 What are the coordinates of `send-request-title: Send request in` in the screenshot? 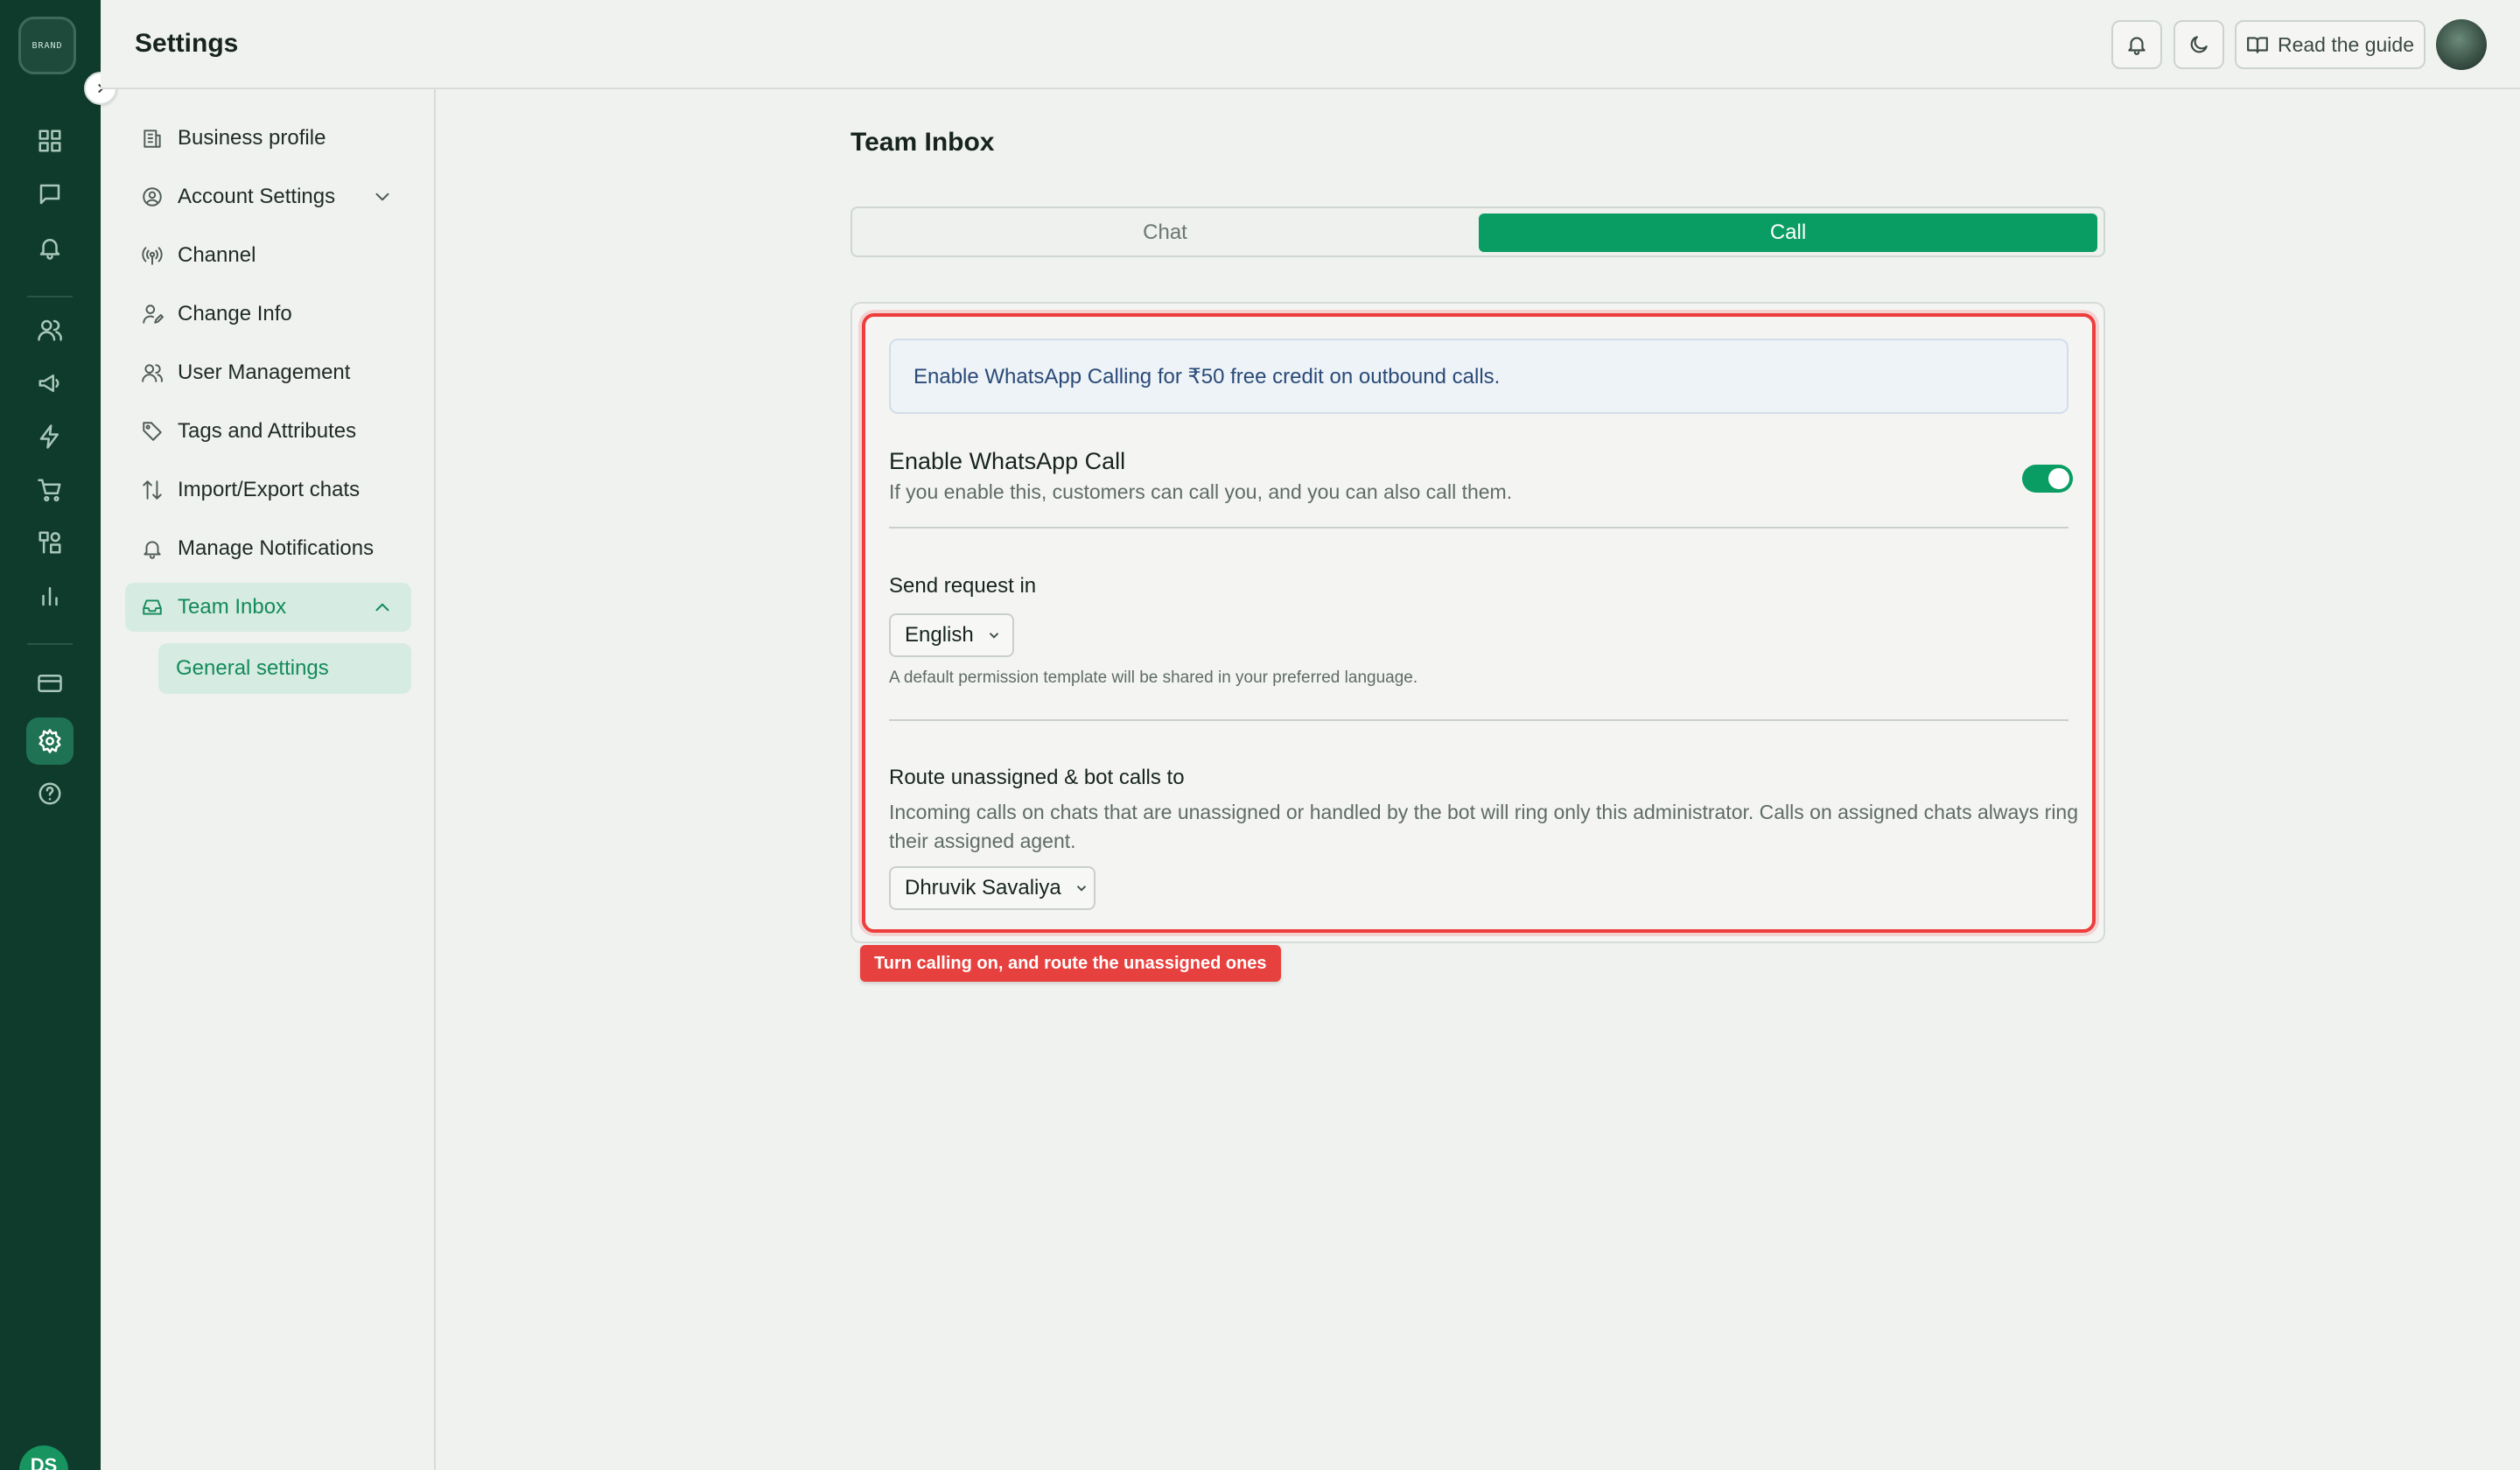 It's located at (963, 586).